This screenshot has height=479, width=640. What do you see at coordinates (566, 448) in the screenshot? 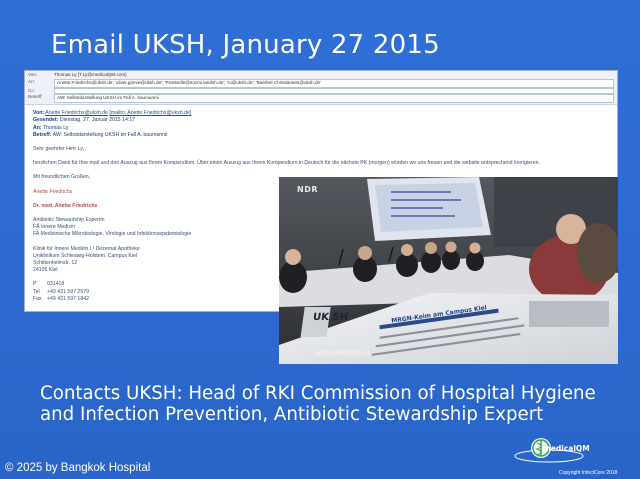
I see `logo-text: medicalQM` at bounding box center [566, 448].